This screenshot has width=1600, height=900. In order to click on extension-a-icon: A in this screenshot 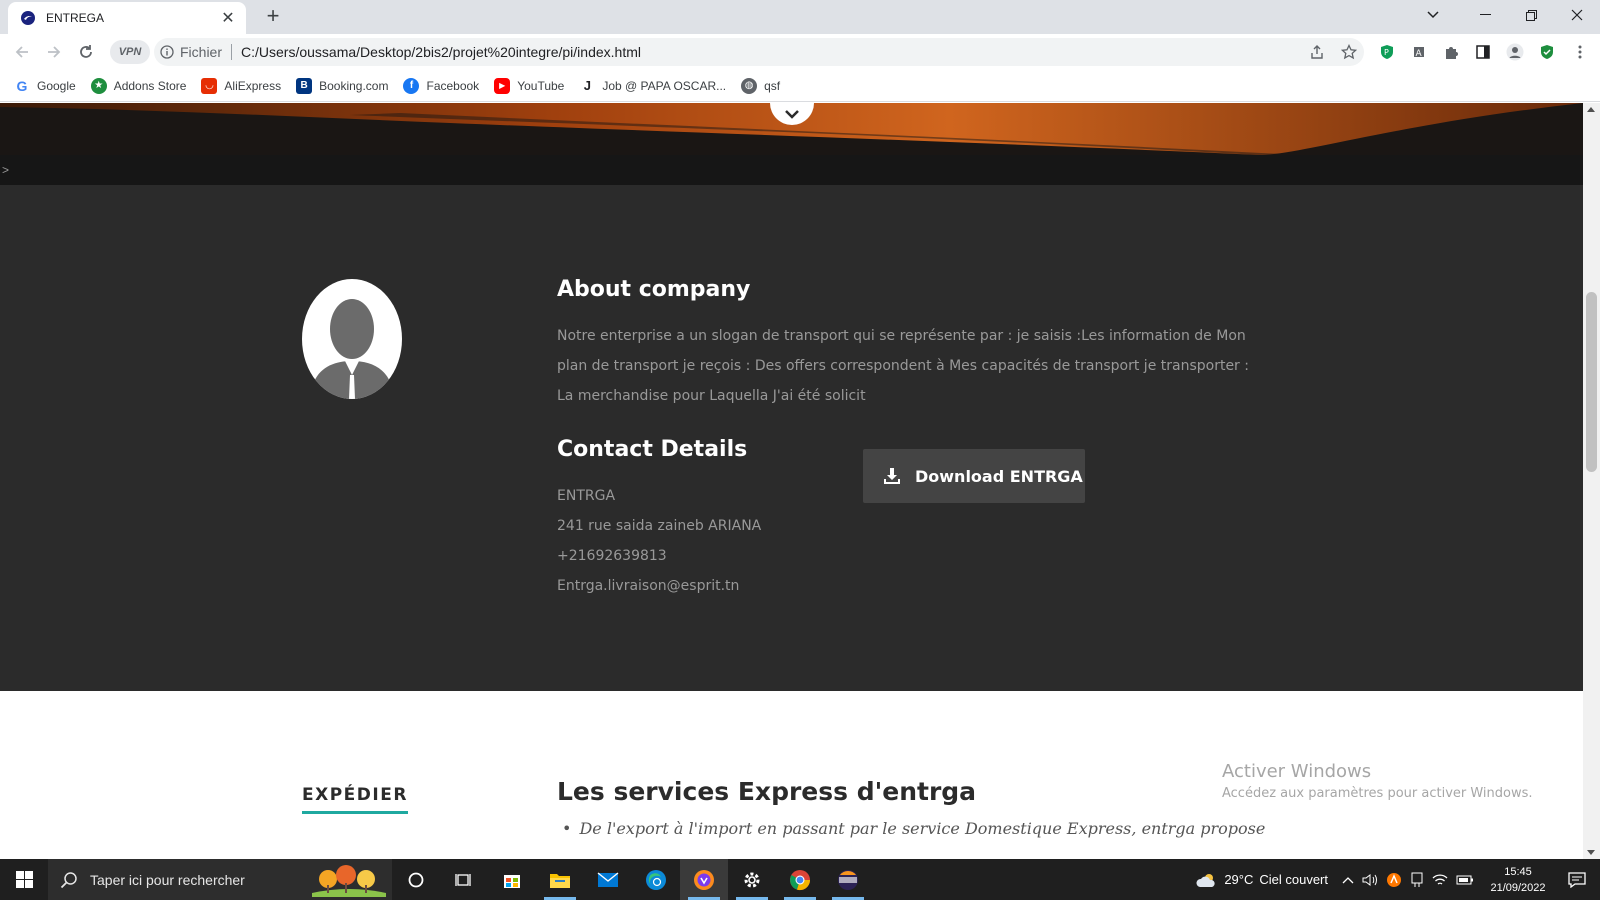, I will do `click(1419, 52)`.